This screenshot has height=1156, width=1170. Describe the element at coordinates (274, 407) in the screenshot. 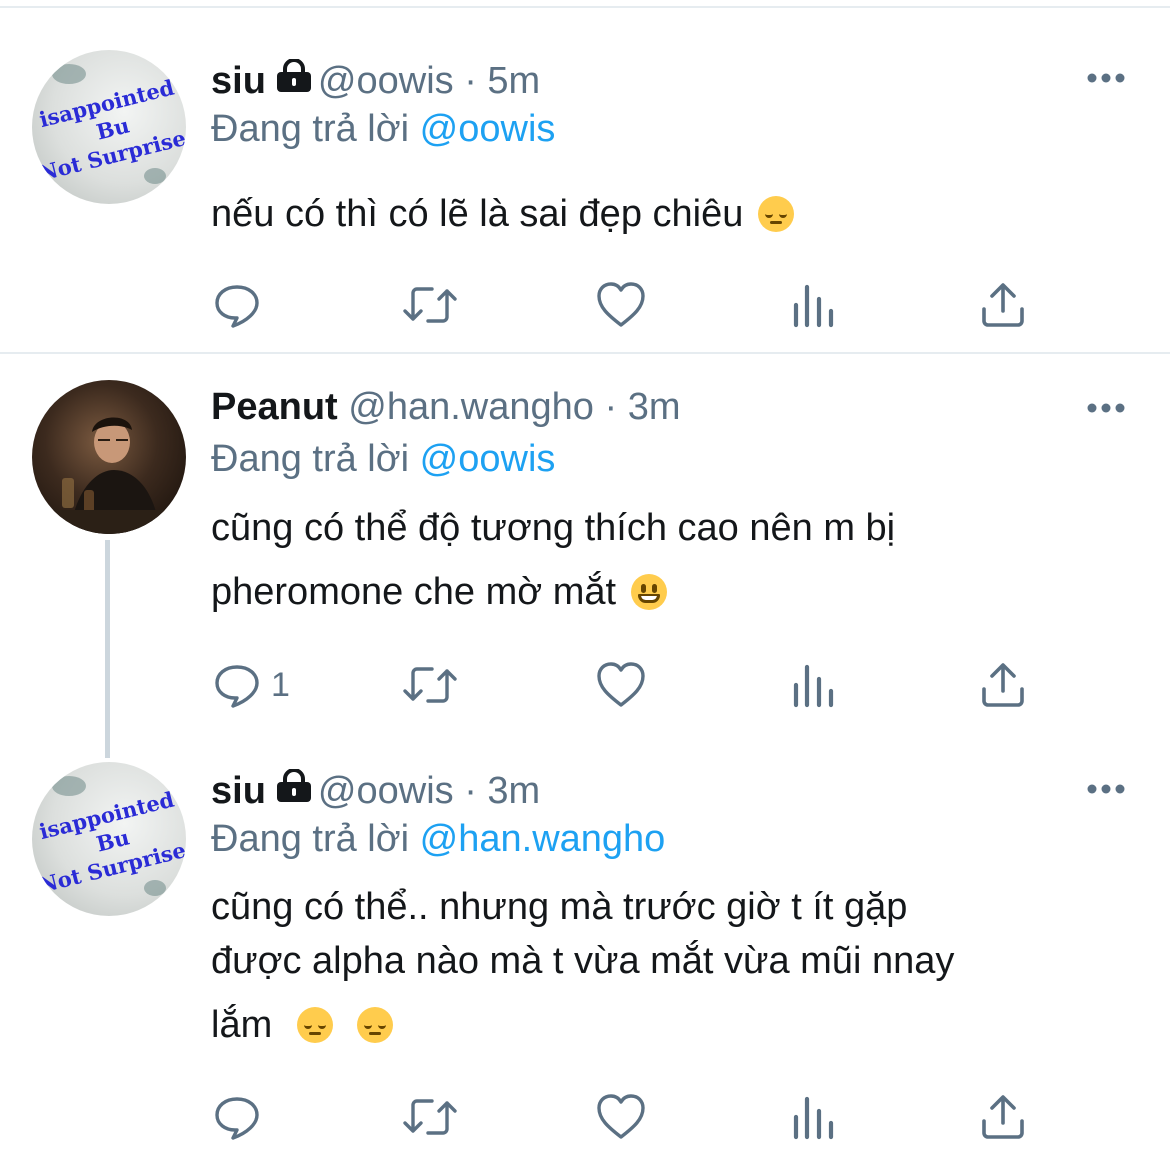

I see `display-name: Peanut` at that location.